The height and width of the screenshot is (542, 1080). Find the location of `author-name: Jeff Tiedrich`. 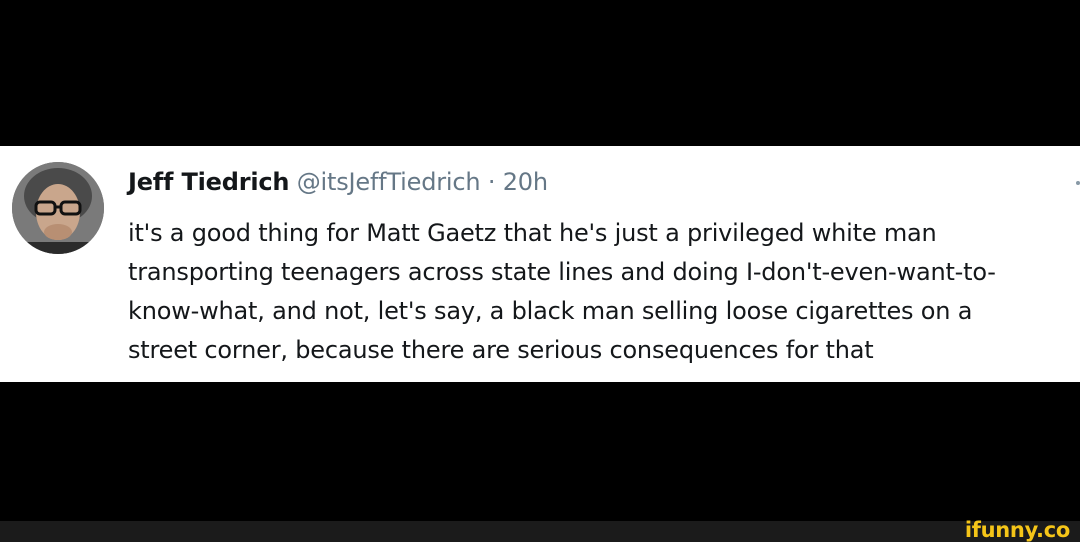

author-name: Jeff Tiedrich is located at coordinates (208, 182).